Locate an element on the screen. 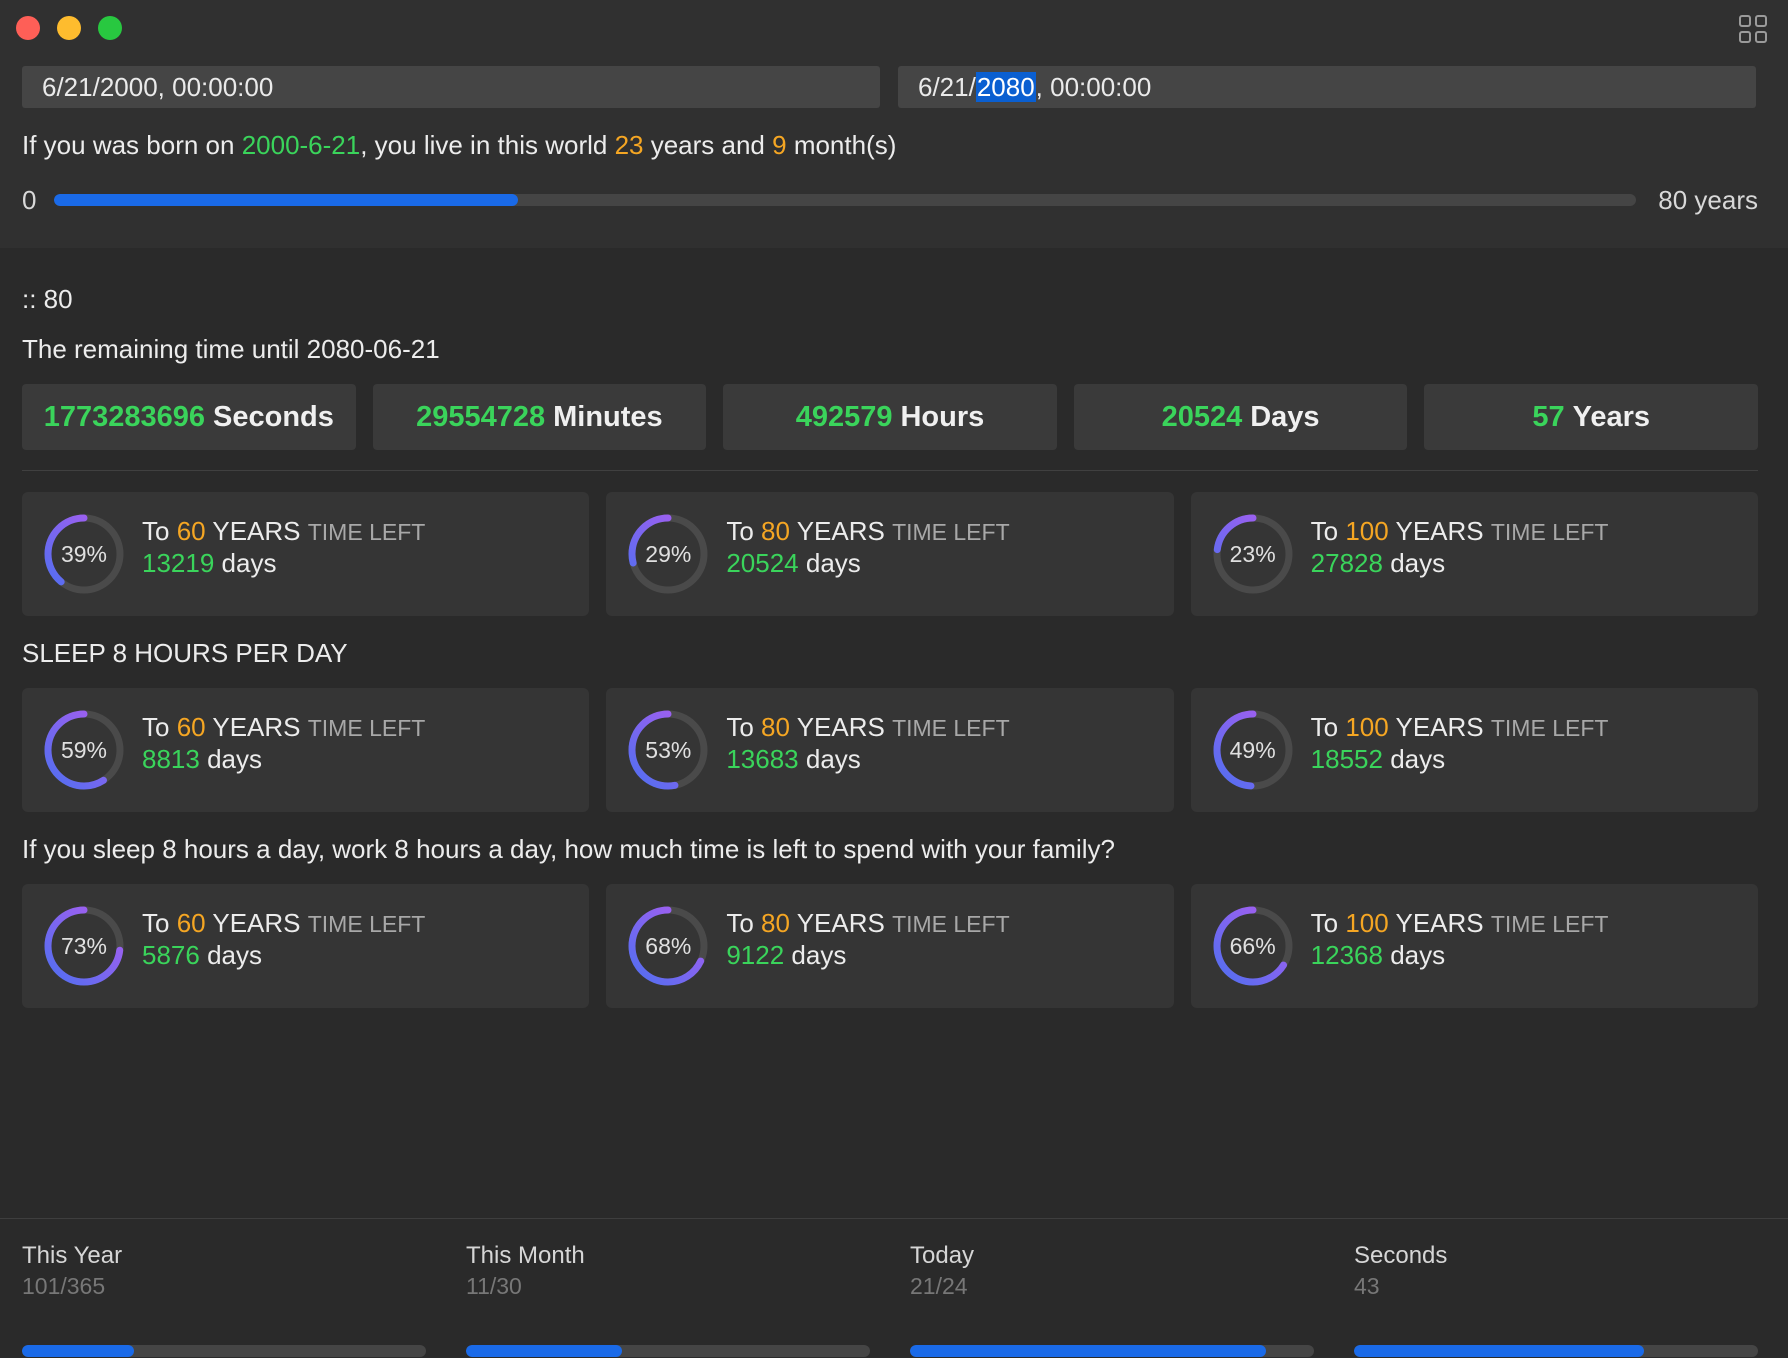  percent-label: 59% is located at coordinates (84, 750).